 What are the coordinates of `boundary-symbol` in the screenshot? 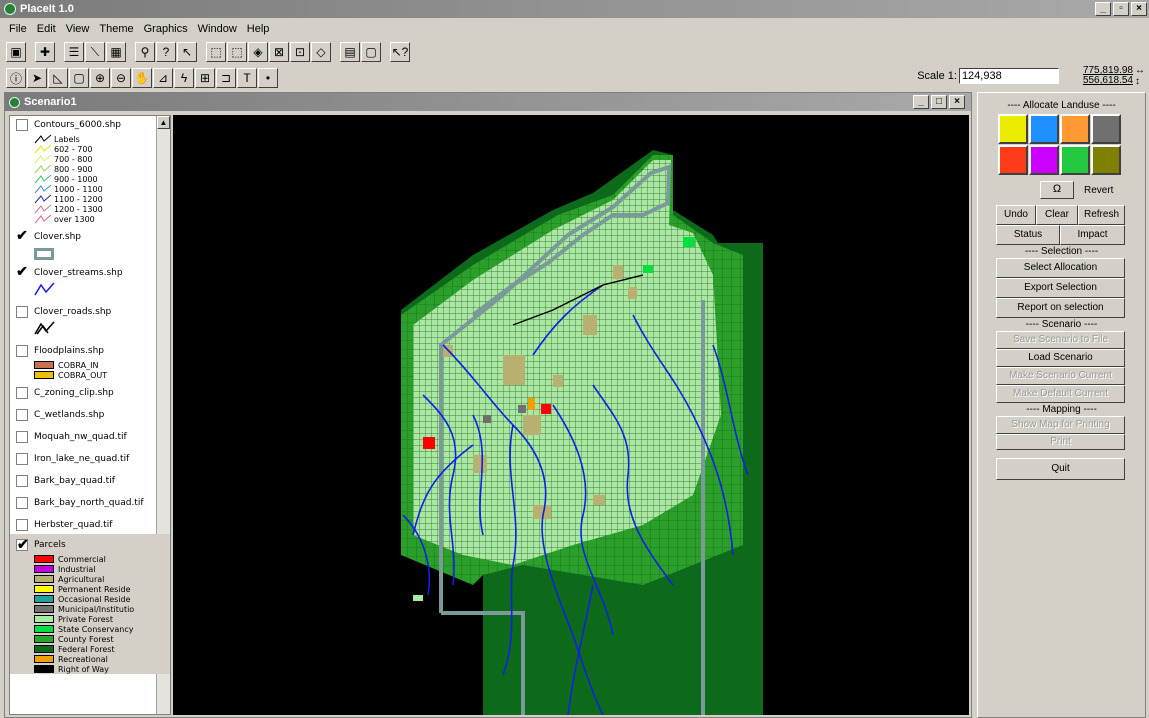 It's located at (44, 254).